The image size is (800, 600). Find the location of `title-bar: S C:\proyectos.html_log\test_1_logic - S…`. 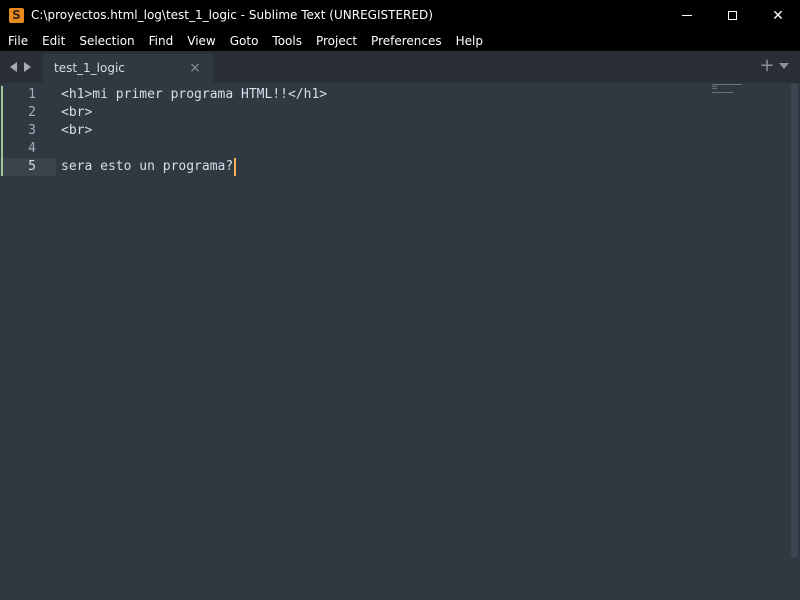

title-bar: S C:\proyectos.html_log\test_1_logic - S… is located at coordinates (400, 15).